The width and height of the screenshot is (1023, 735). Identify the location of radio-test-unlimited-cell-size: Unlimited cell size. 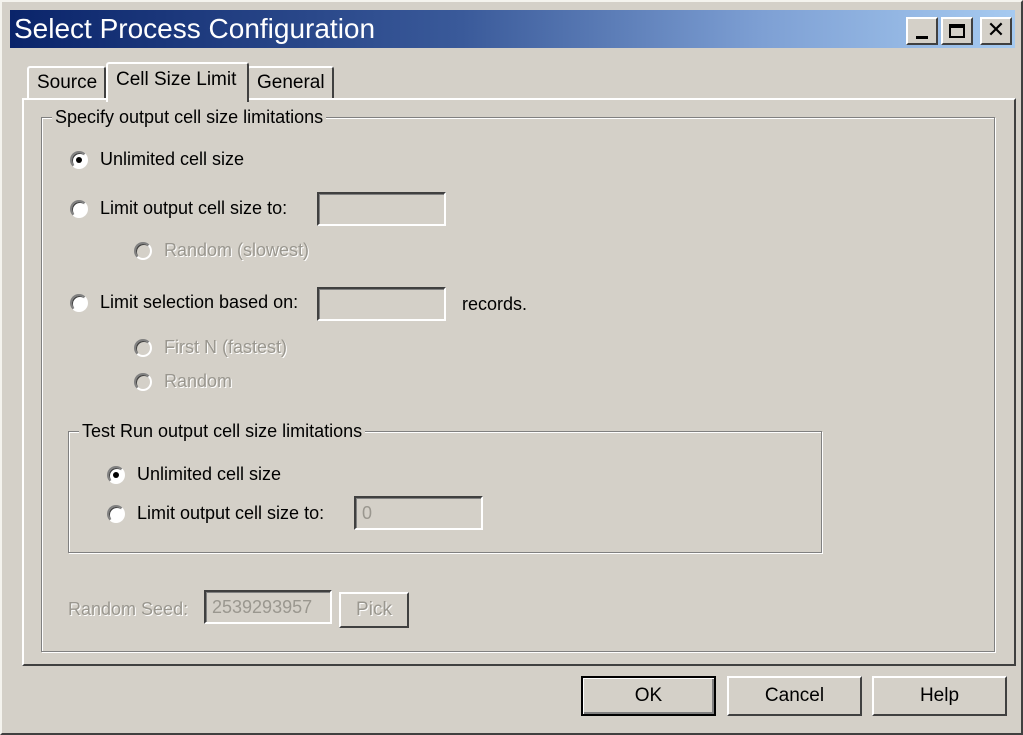
(194, 474).